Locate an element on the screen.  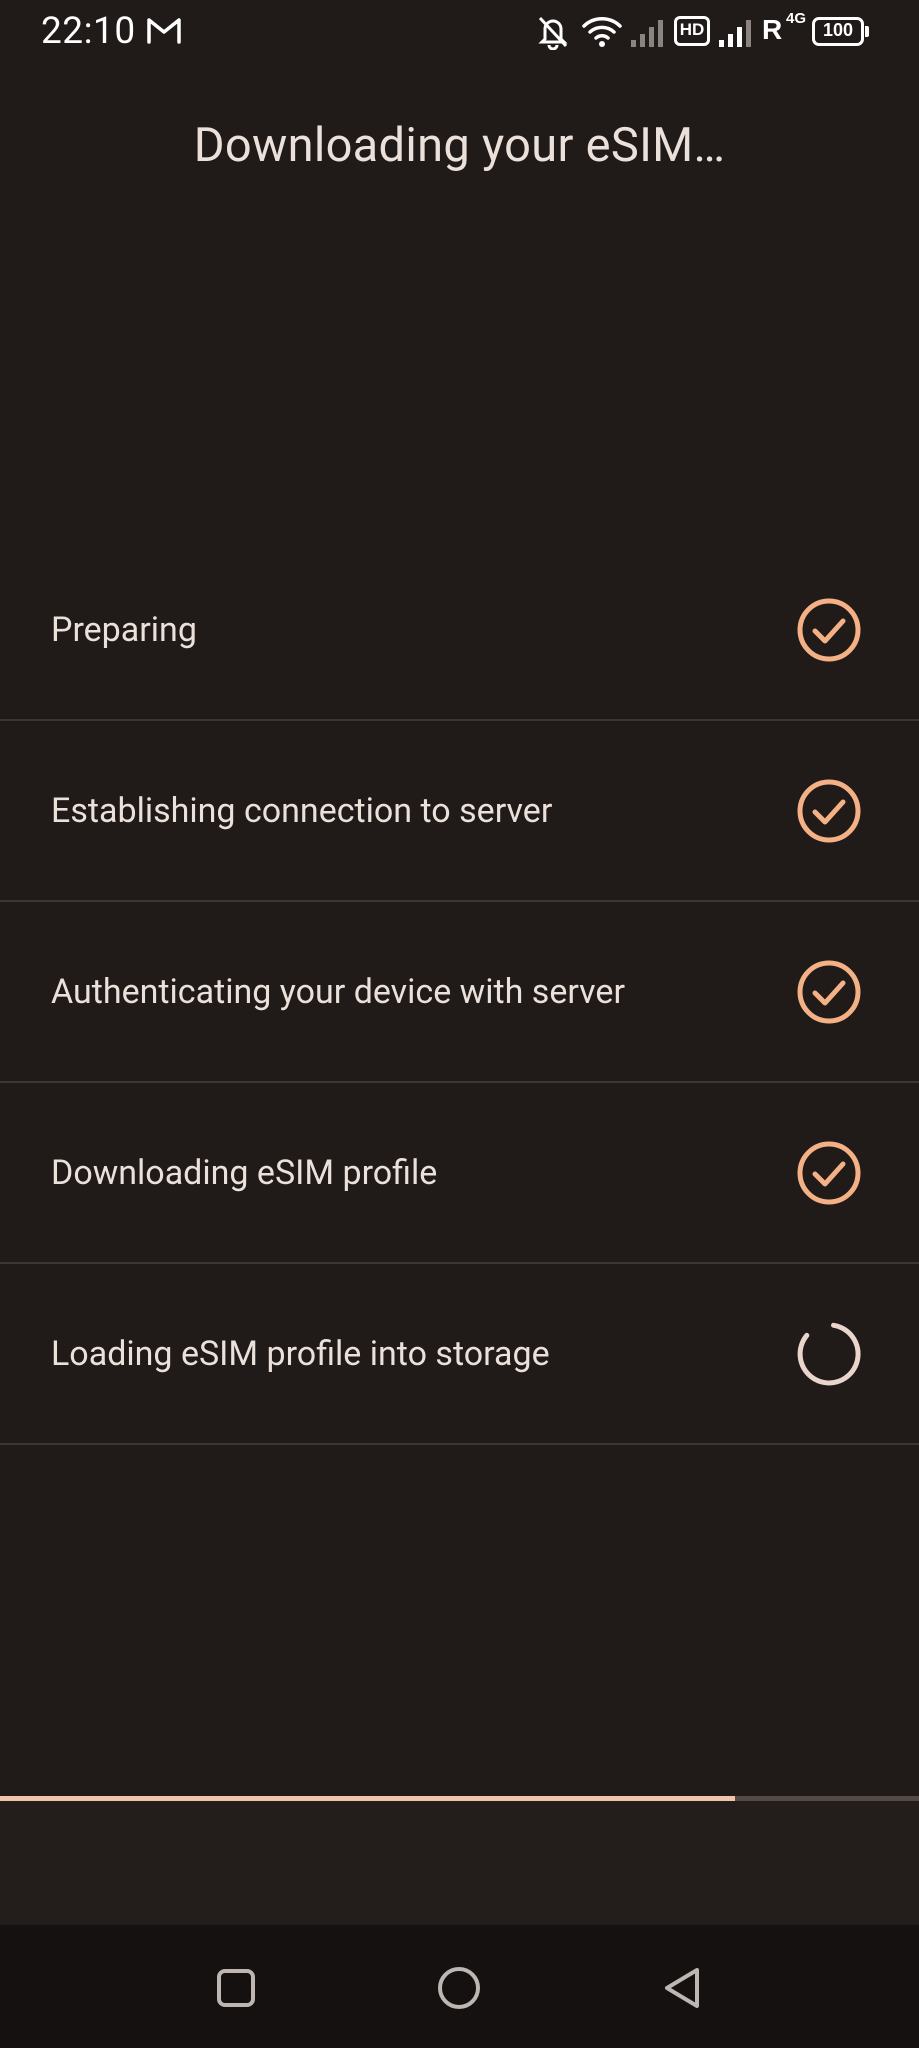
step-label: Establishing connection to server is located at coordinates (302, 810).